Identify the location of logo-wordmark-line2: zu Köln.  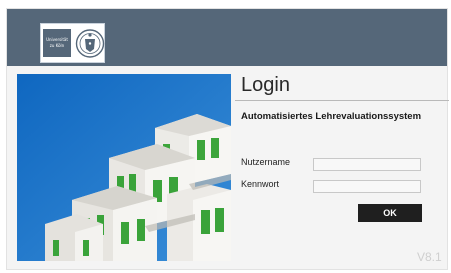
(57, 45).